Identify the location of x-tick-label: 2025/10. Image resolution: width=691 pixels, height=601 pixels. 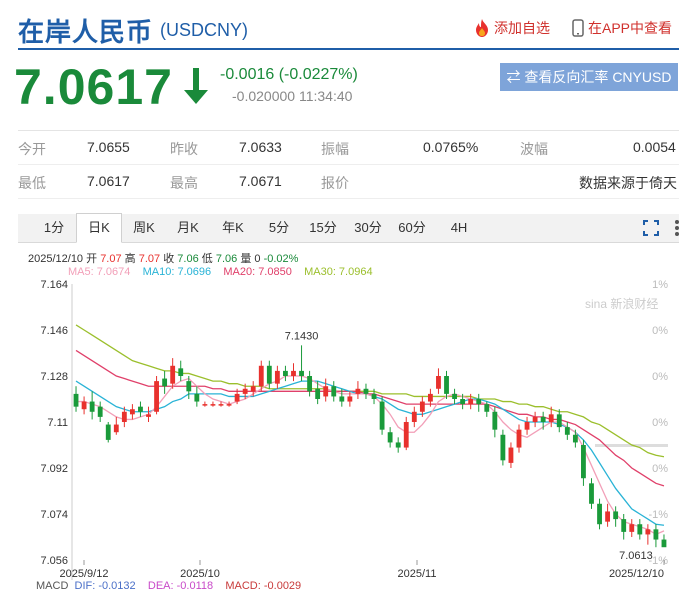
(200, 574).